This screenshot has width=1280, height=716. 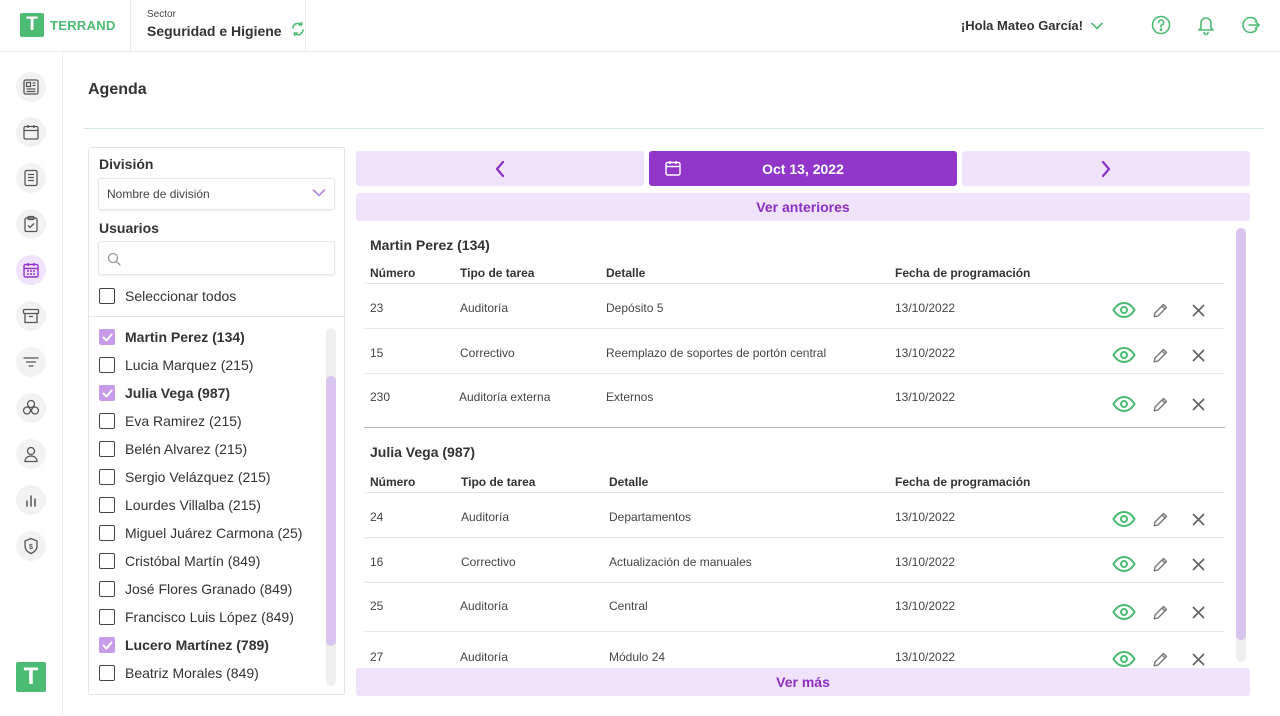 I want to click on user-search-input, so click(x=216, y=258).